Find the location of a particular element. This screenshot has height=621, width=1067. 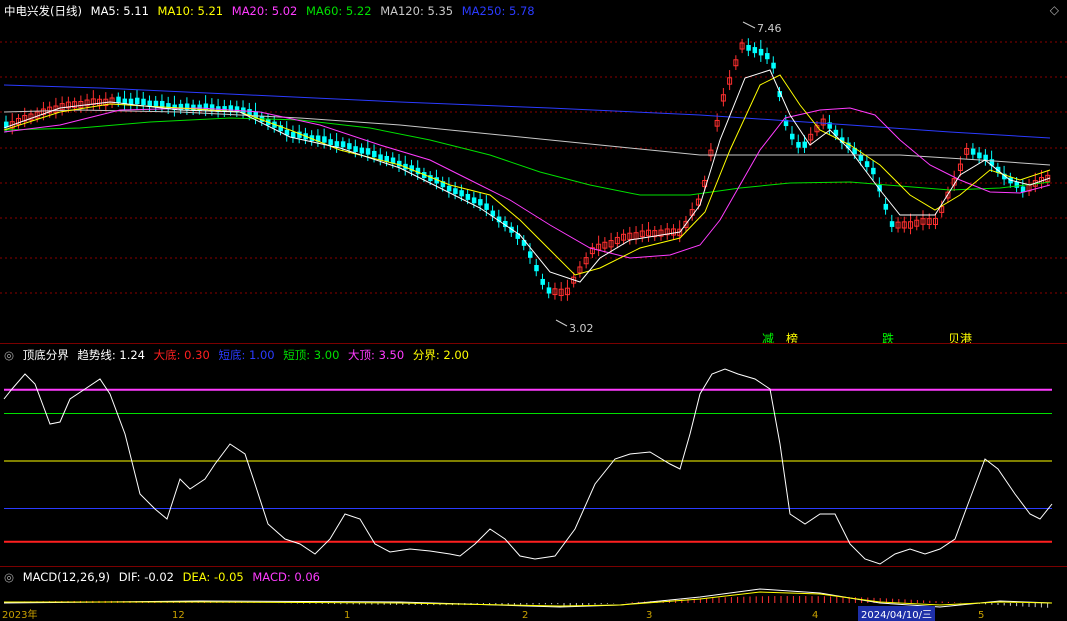

x-axis-label: 2023年 is located at coordinates (20, 615).